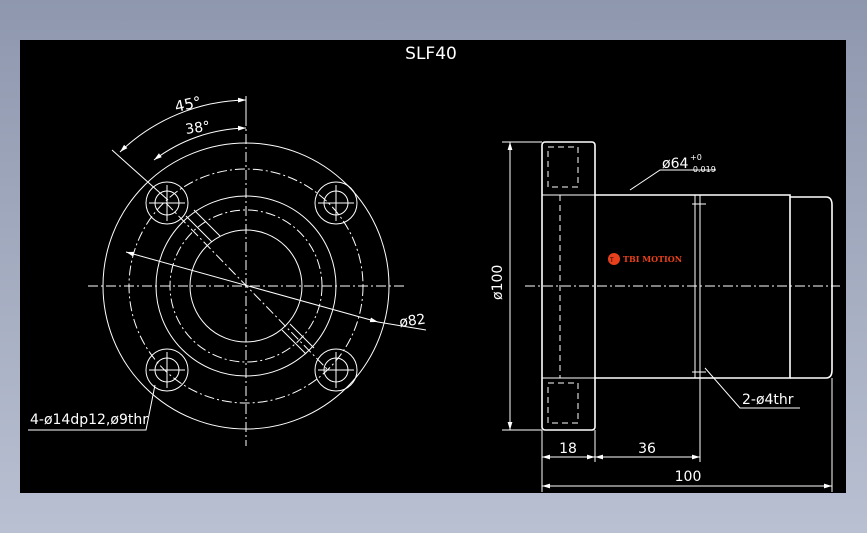 This screenshot has height=533, width=867. Describe the element at coordinates (431, 54) in the screenshot. I see `drawing-title: SLF40` at that location.